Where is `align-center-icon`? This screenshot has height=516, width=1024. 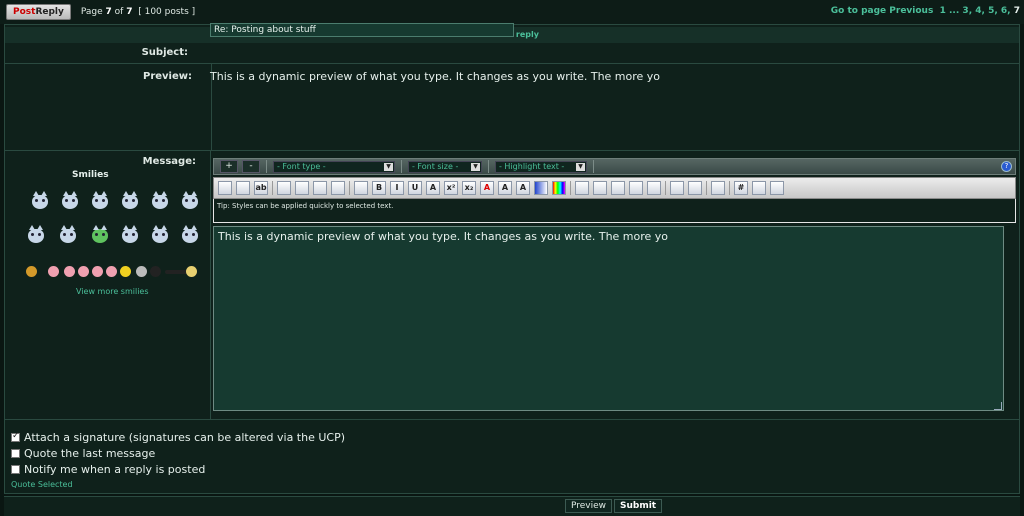 align-center-icon is located at coordinates (618, 188).